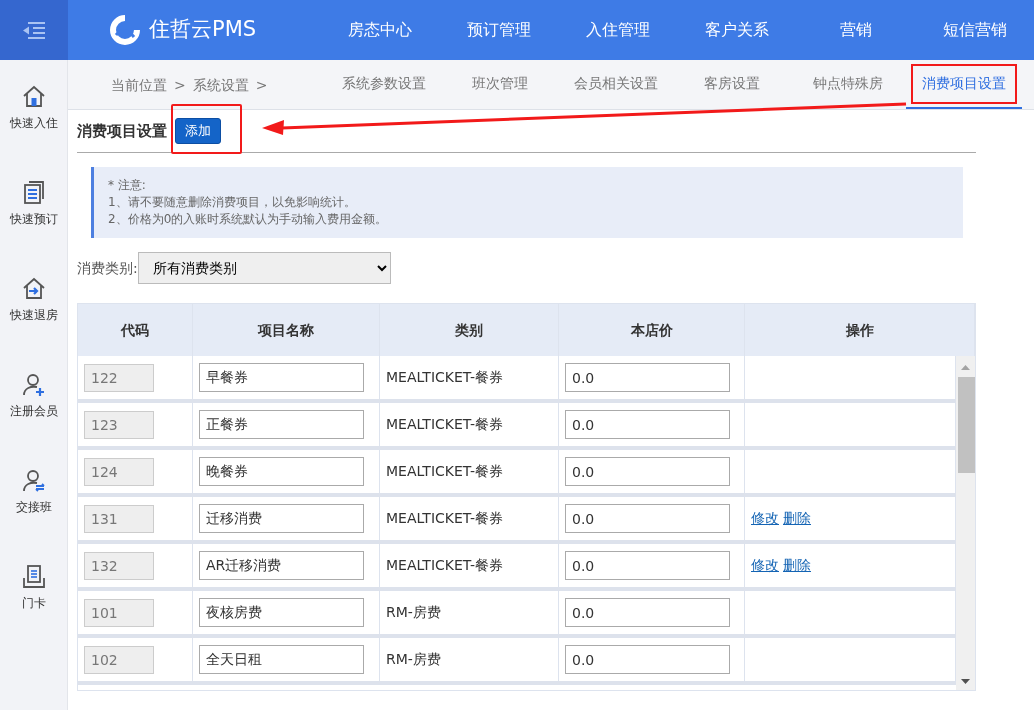  I want to click on nav-link: 预订管理, so click(498, 30).